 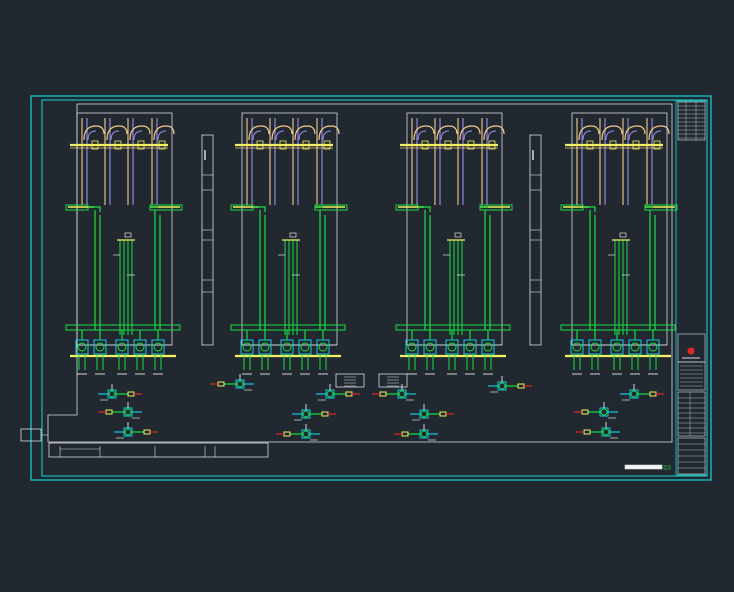 I want to click on sign-block, so click(x=691, y=414).